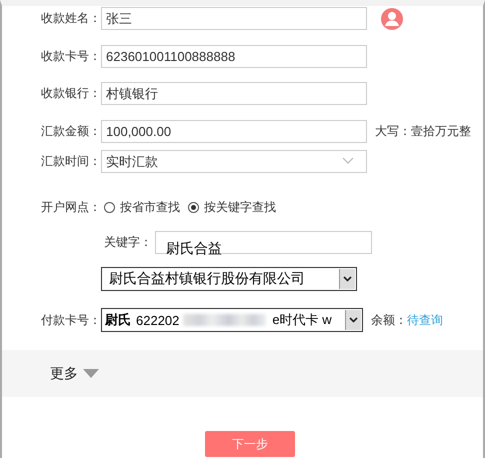 This screenshot has height=475, width=485. Describe the element at coordinates (263, 242) in the screenshot. I see `keyword-field: 尉氏合益` at that location.